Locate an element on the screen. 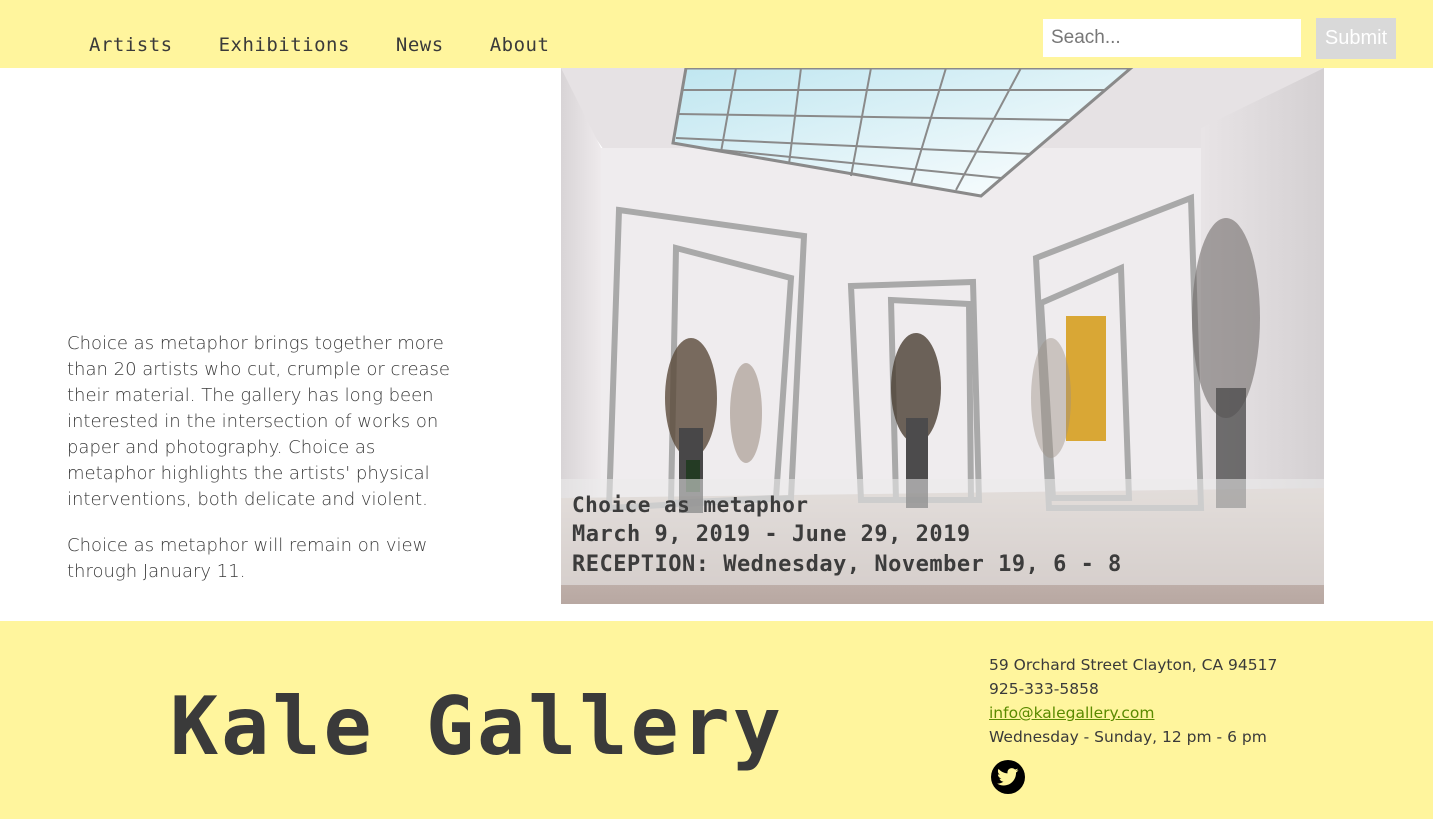 The image size is (1433, 819). nav-about: About is located at coordinates (520, 45).